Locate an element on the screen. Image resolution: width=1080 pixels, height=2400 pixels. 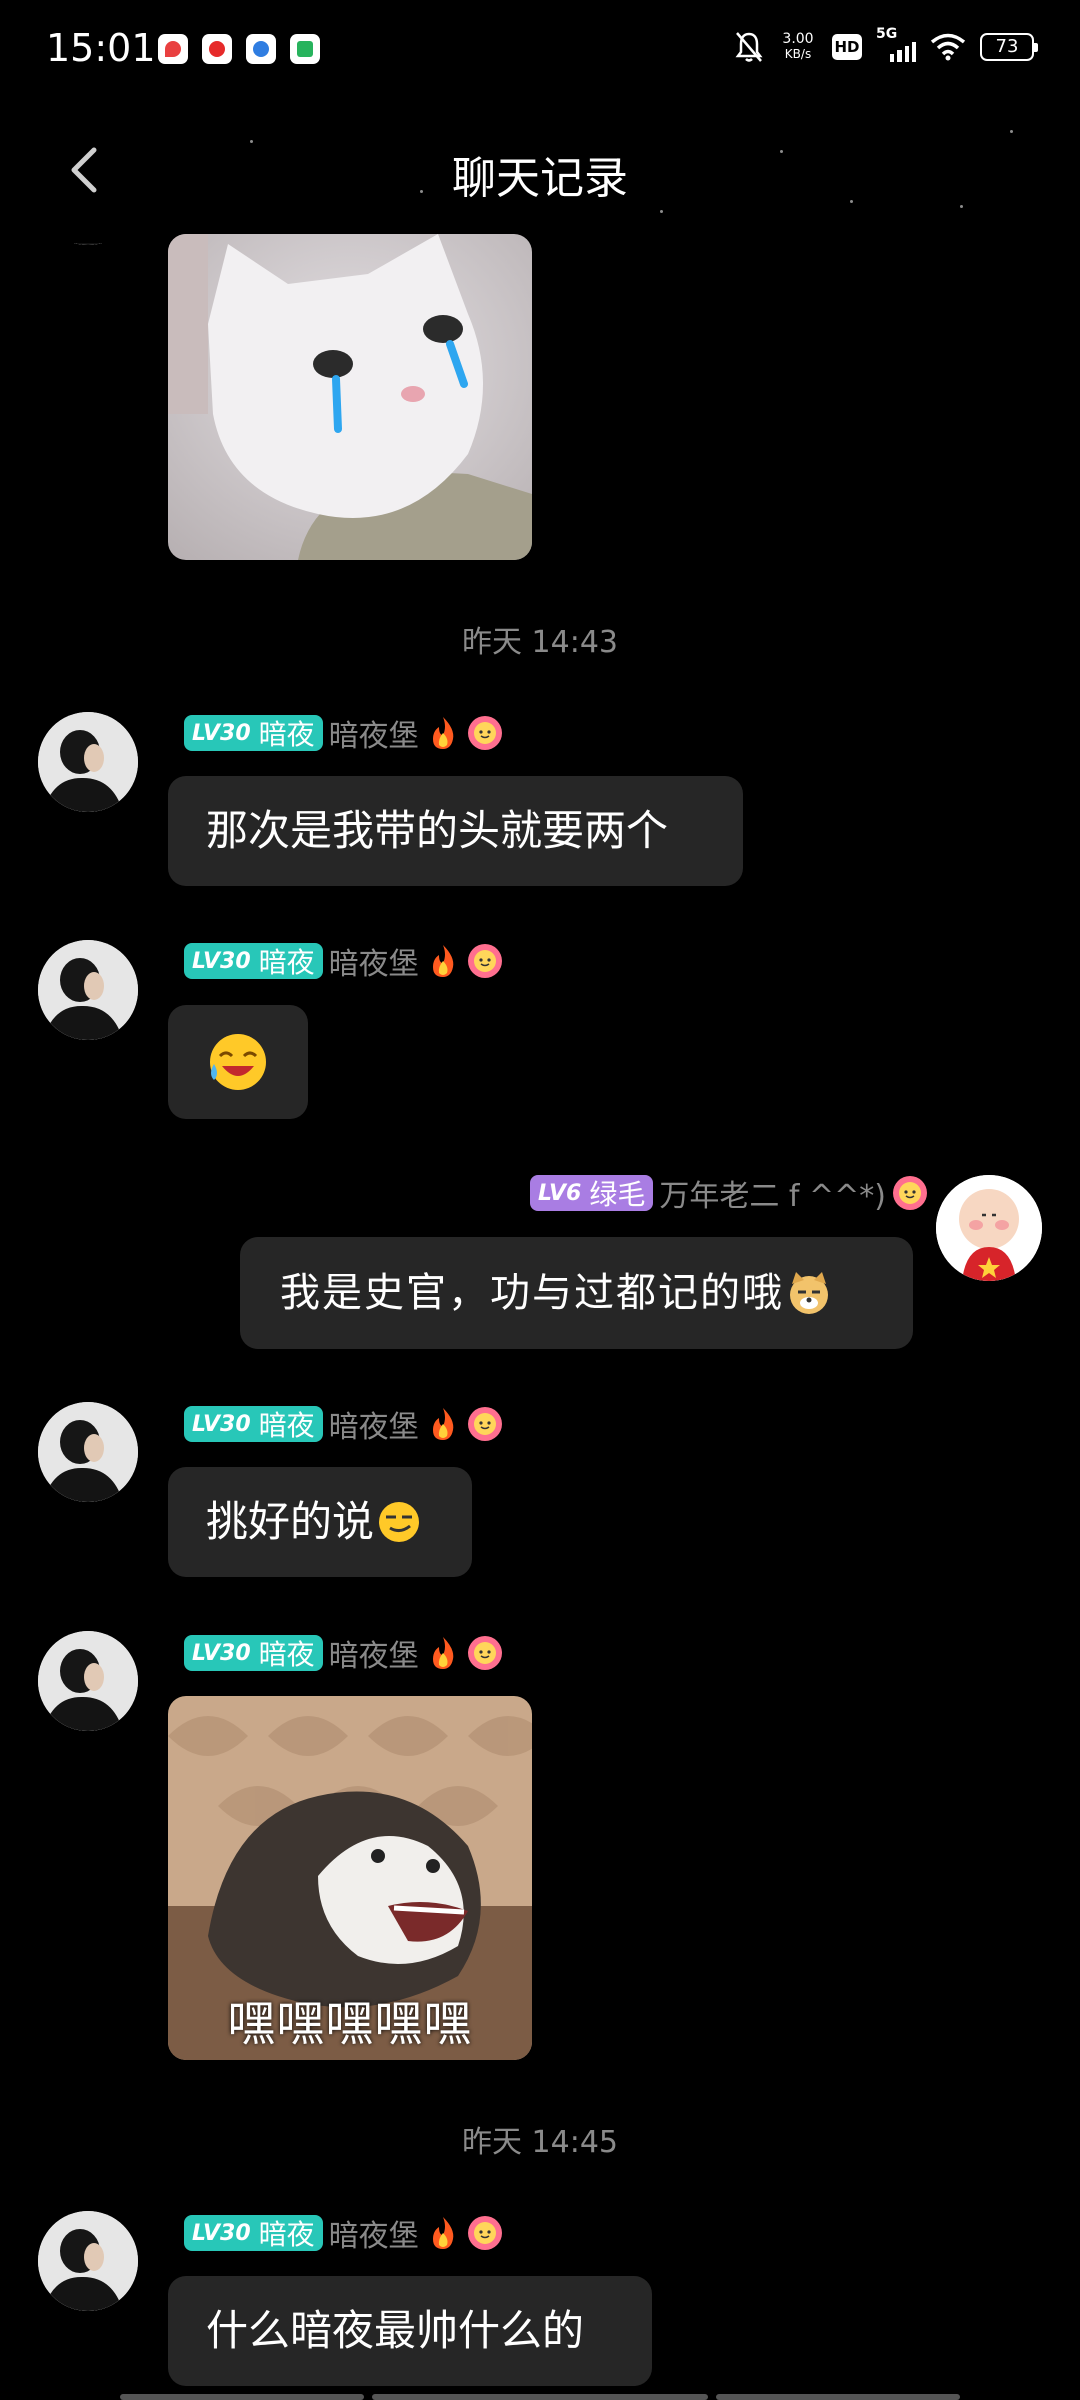
message-text: 什么暗夜最帅什么的 is located at coordinates (395, 2330).